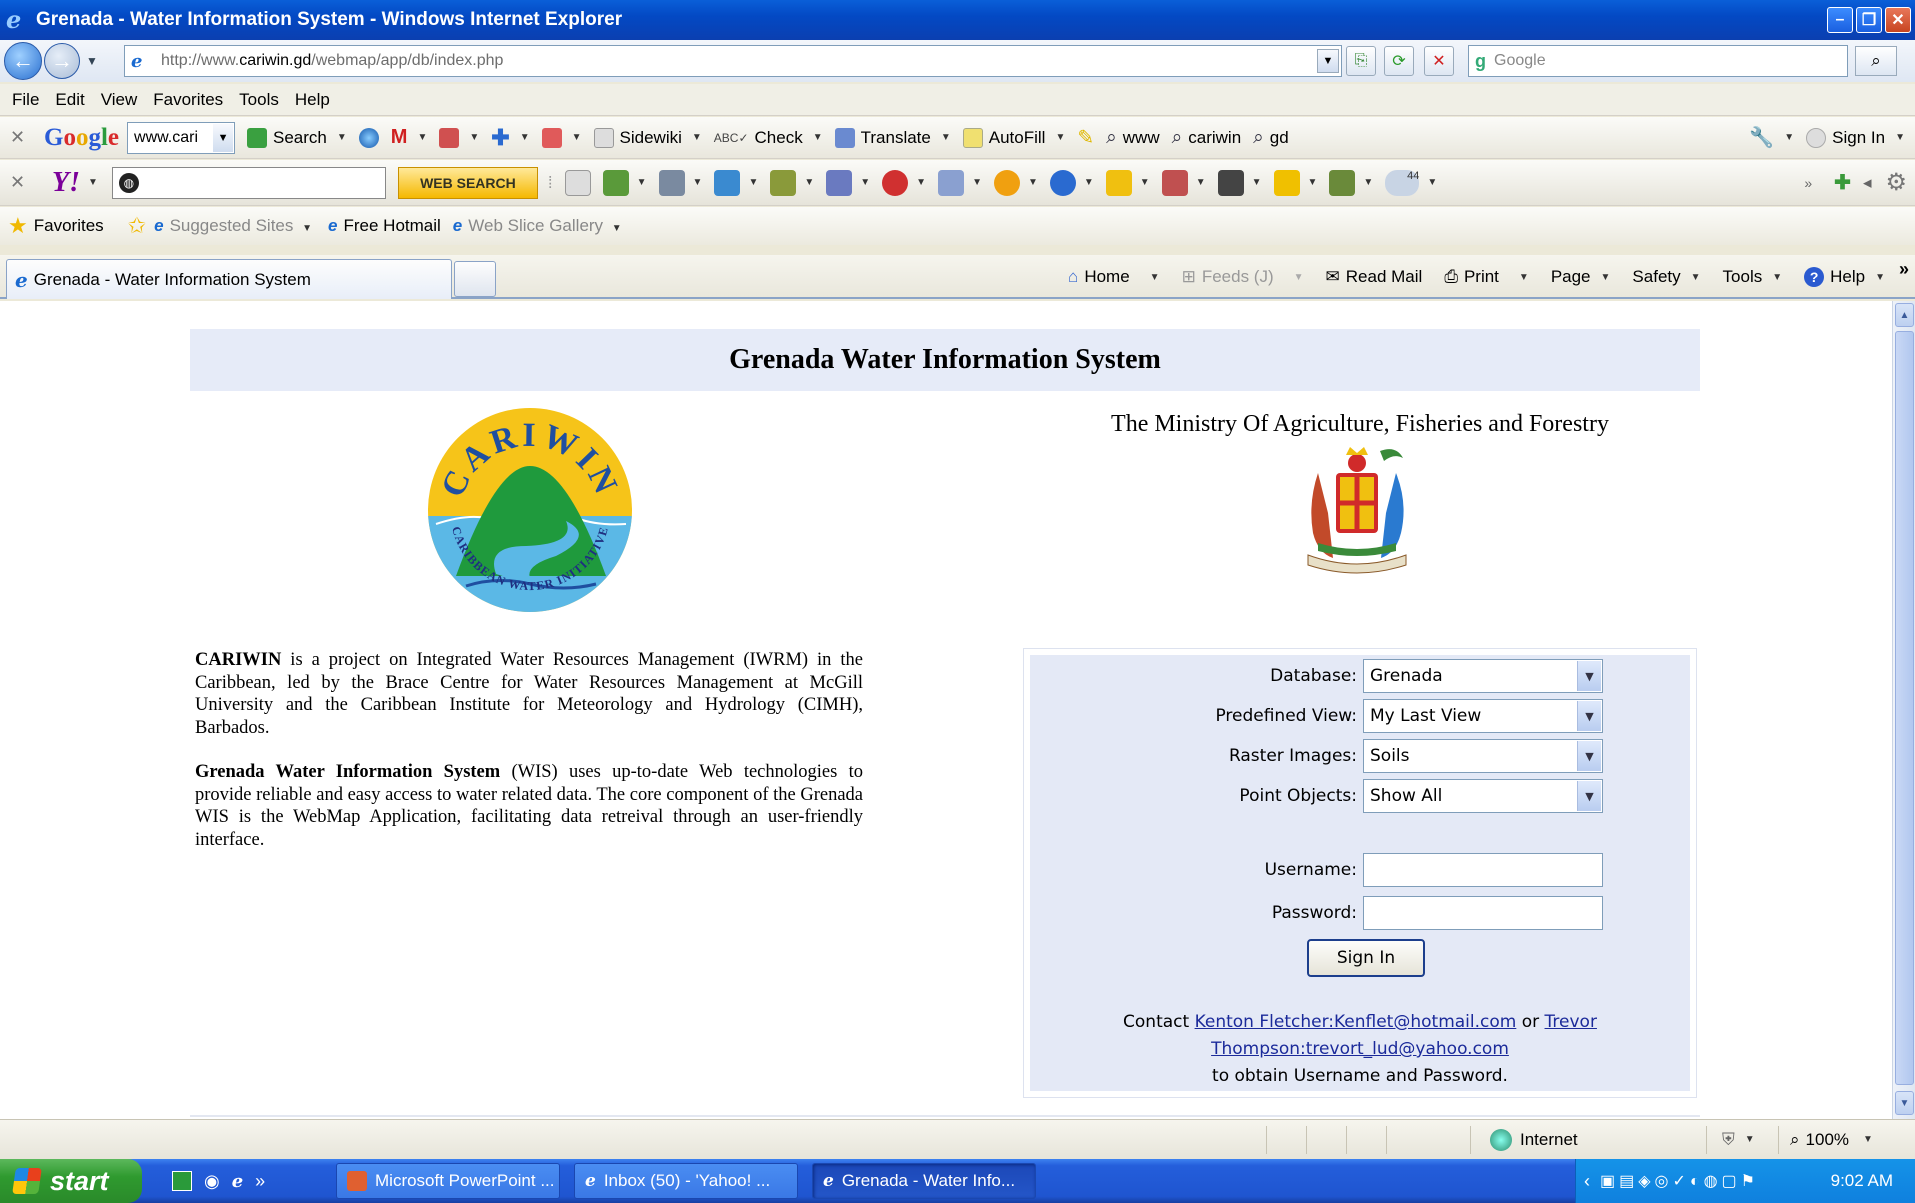 This screenshot has height=1203, width=1915. I want to click on clock: 9:02 AM, so click(1862, 1181).